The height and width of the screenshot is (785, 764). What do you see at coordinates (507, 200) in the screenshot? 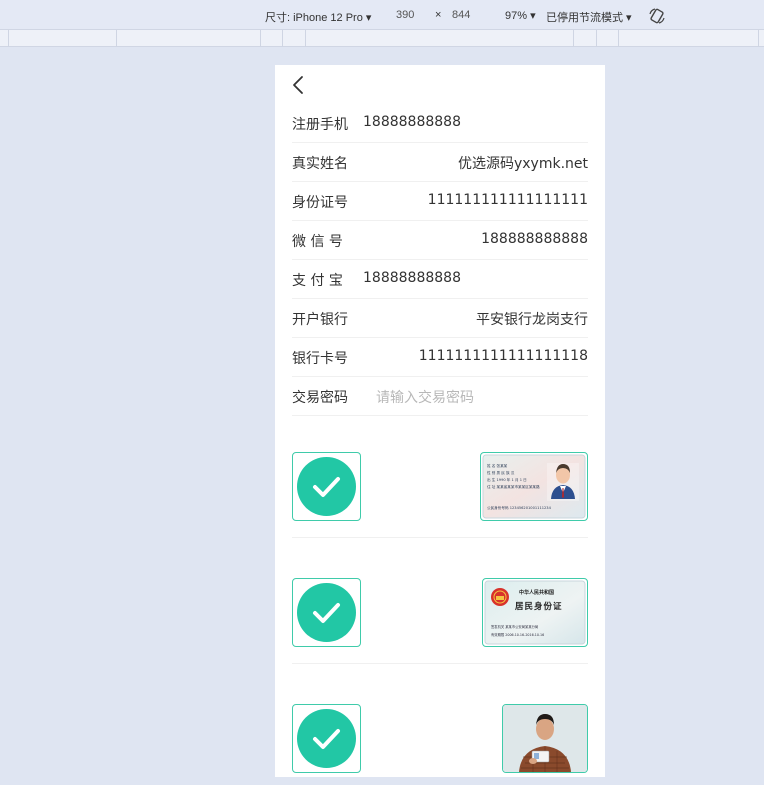
I see `row-value: 111111111111111111` at bounding box center [507, 200].